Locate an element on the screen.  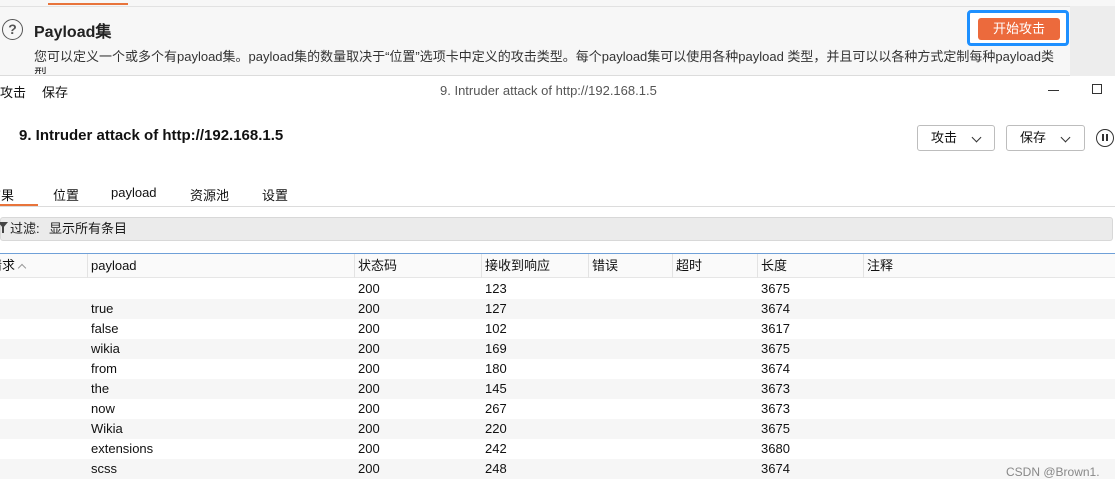
table-row: extensions 200 242 3680 is located at coordinates (557, 449).